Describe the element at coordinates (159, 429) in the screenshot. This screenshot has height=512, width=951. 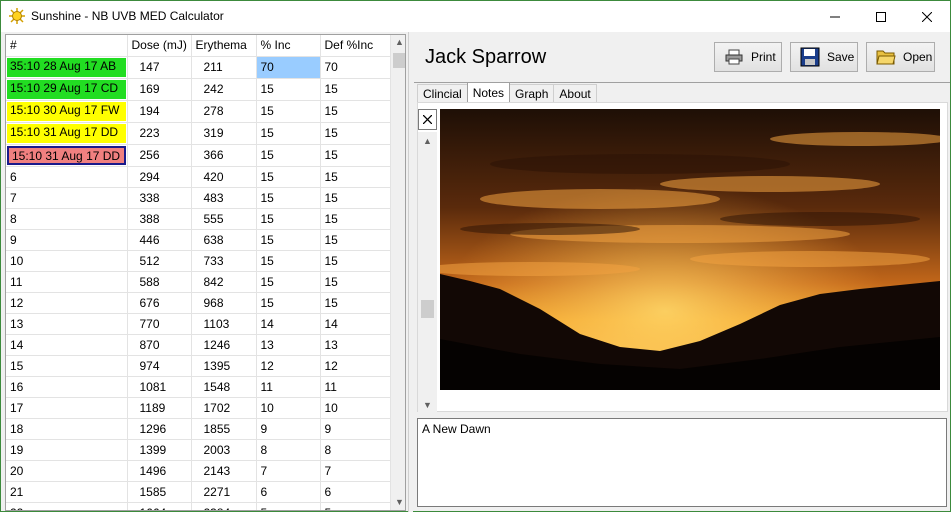
I see `dose-cell: 1296` at that location.